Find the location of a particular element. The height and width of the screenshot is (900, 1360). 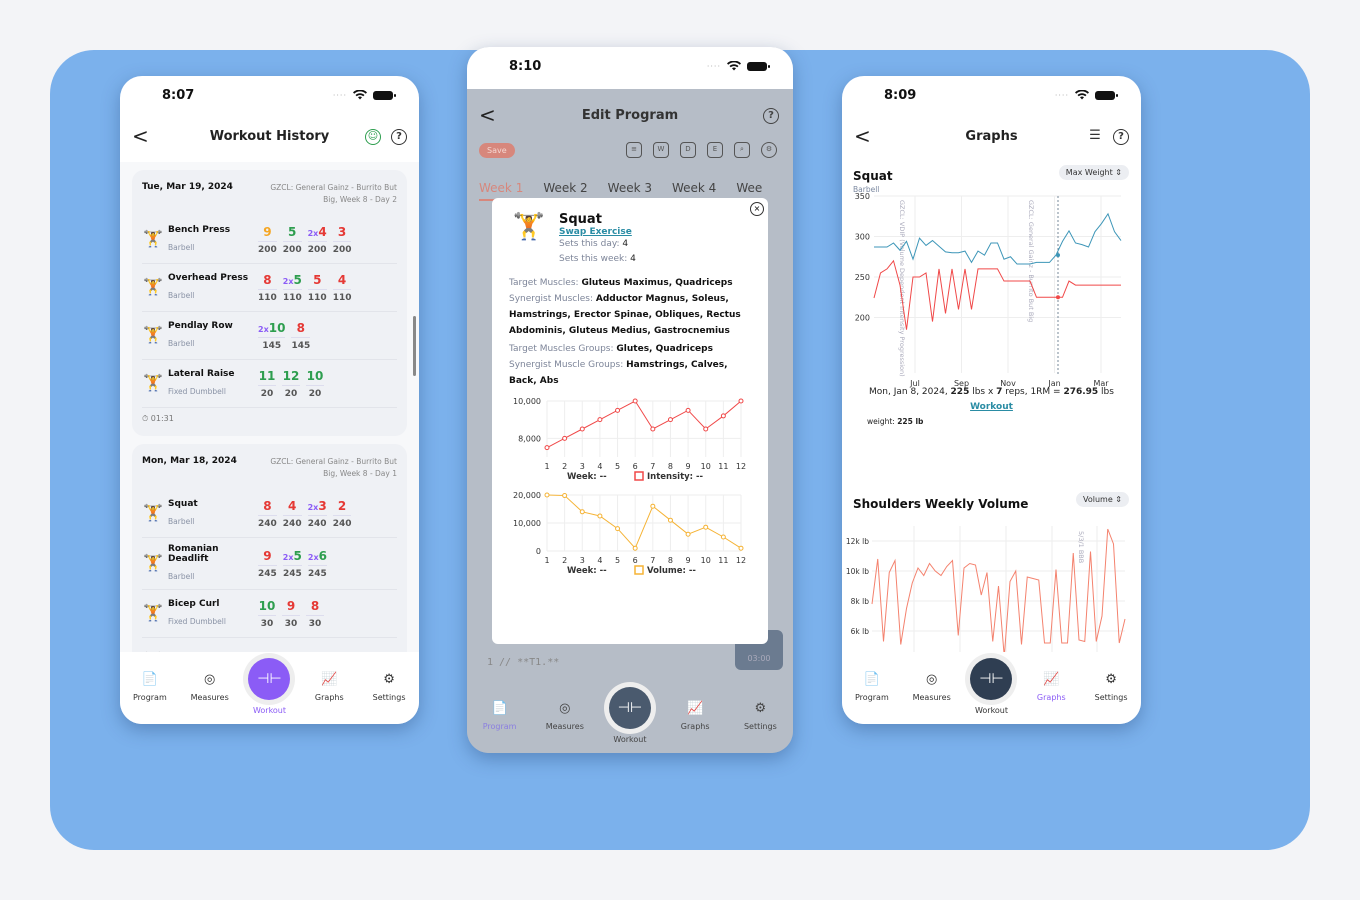

y-tick-label: 10,000 is located at coordinates (527, 523).